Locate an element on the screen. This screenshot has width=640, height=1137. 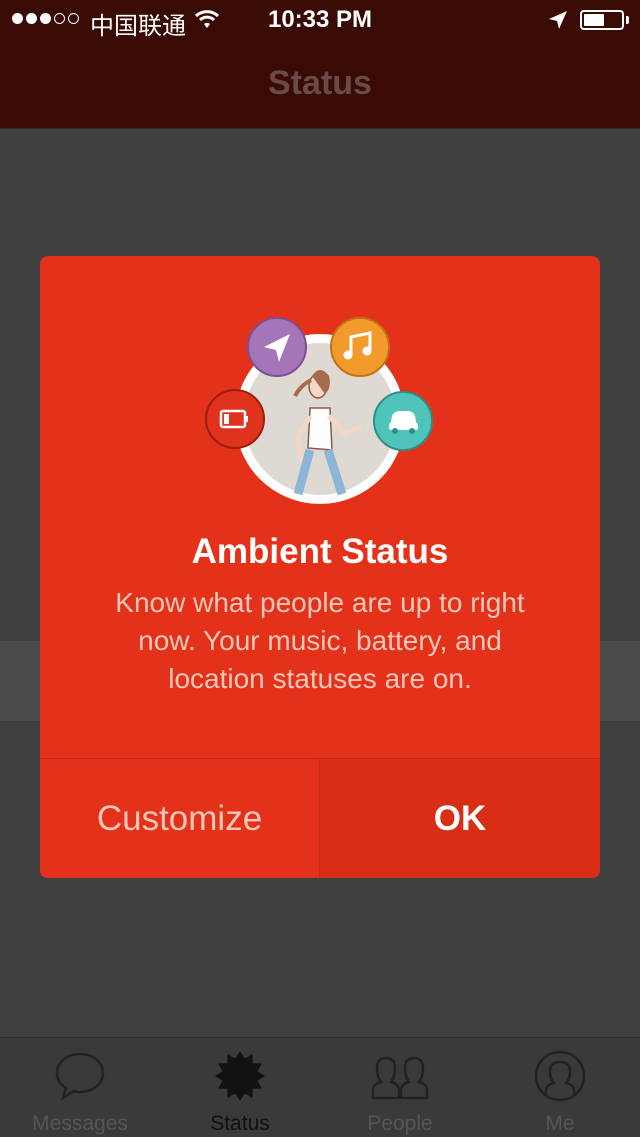
tab-people: People is located at coordinates (400, 1087).